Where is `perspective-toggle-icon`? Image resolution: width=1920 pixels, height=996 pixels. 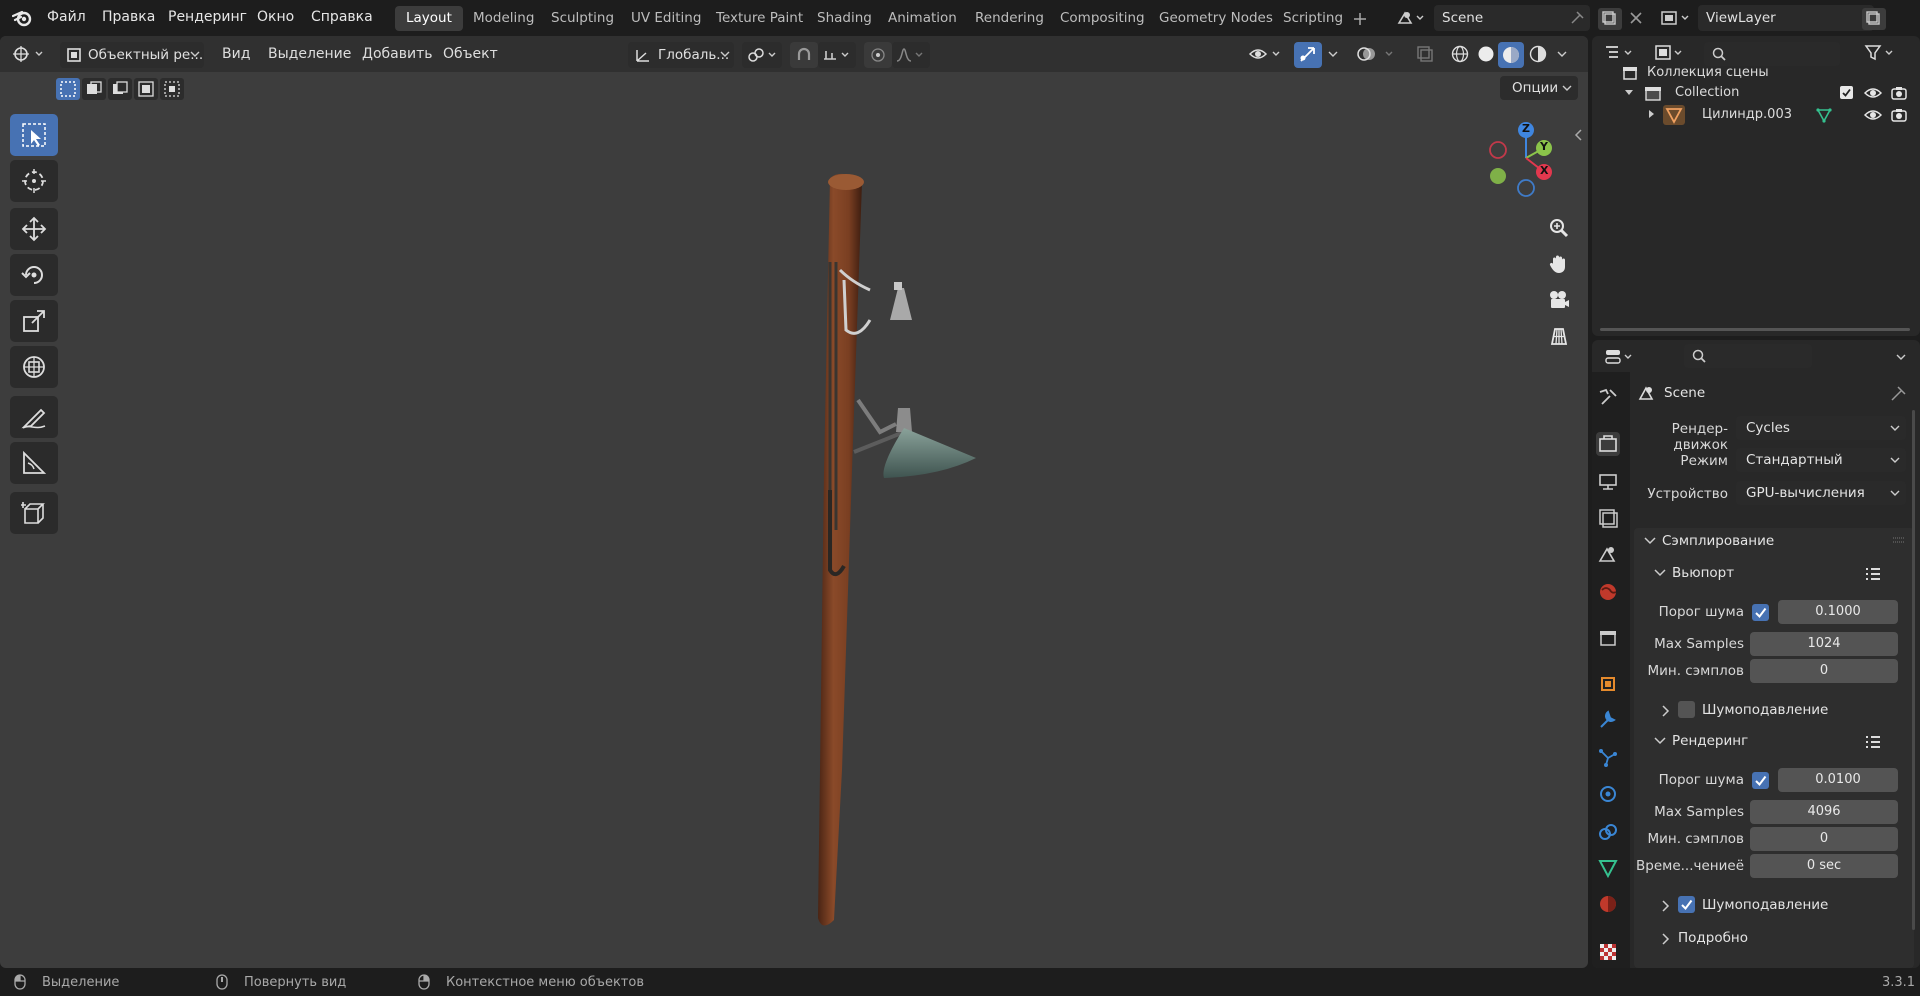
perspective-toggle-icon is located at coordinates (1559, 336).